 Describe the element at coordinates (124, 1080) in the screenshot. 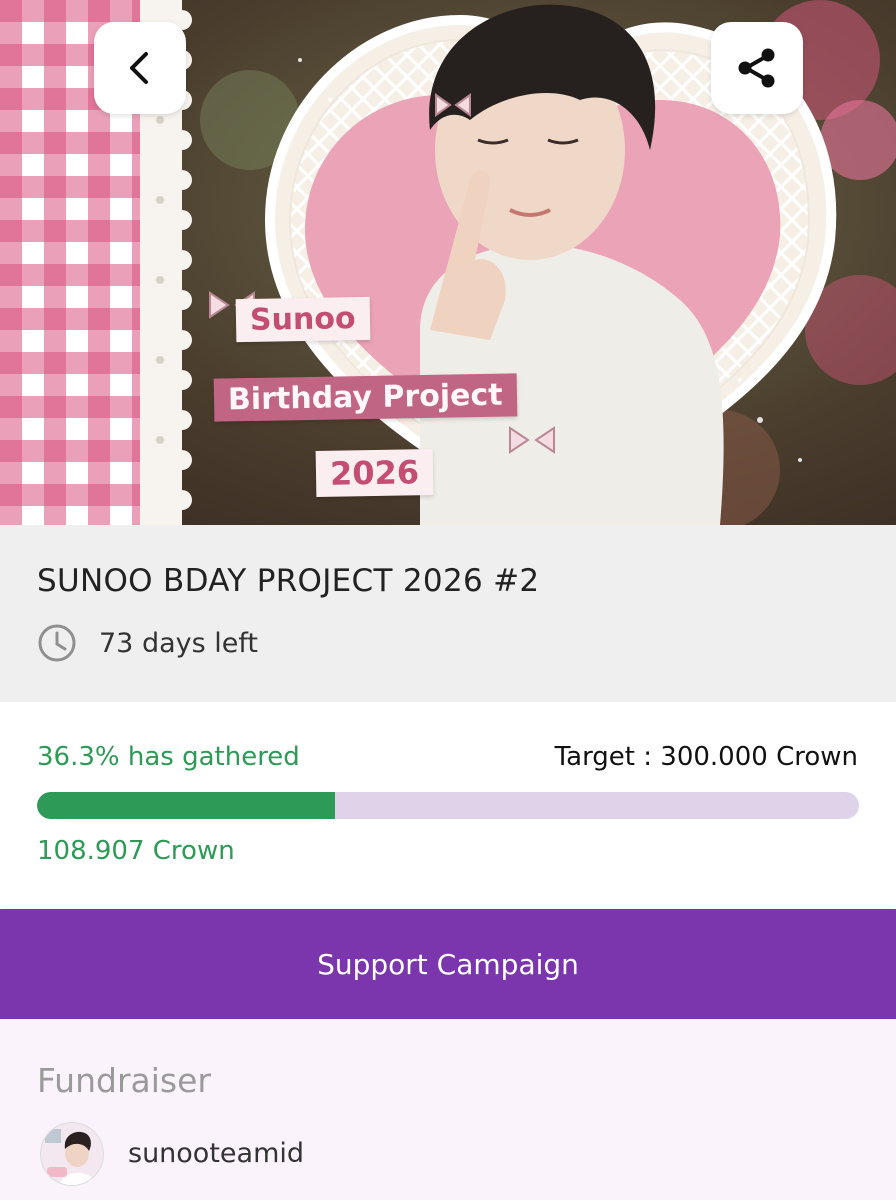

I see `fundraiser-heading: Fundraiser` at that location.